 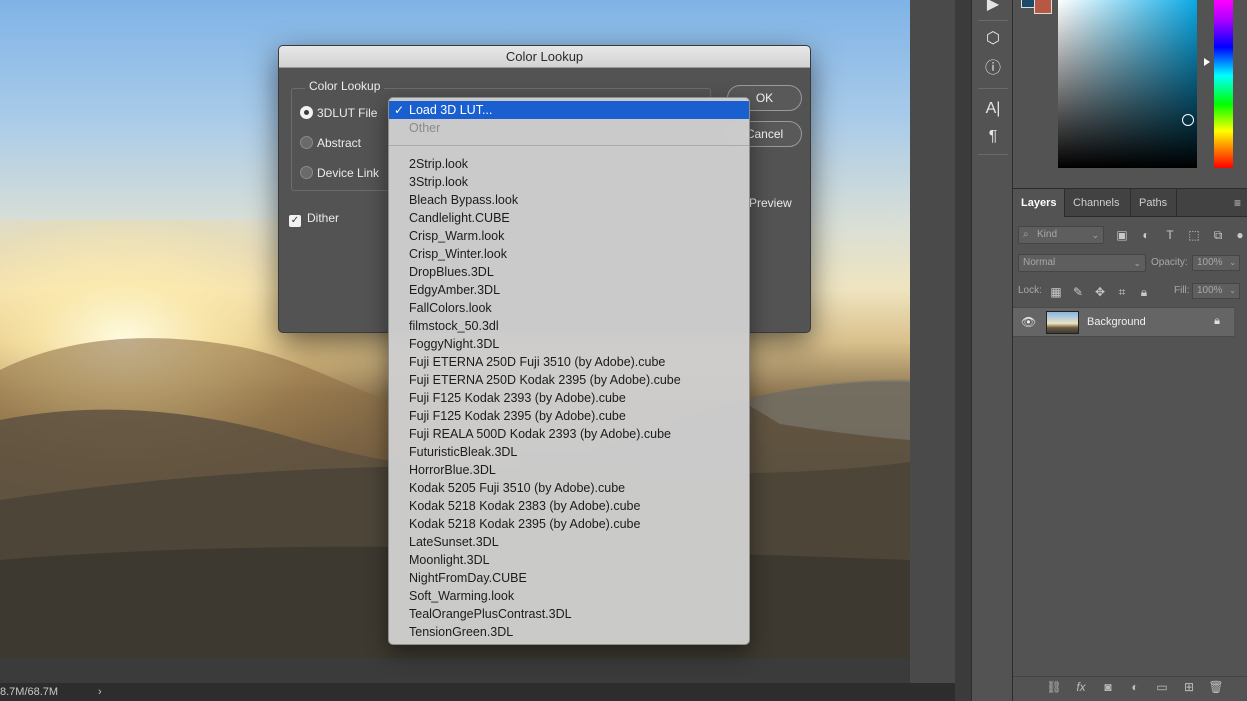 I want to click on radio-3dlut-file: 3DLUT File, so click(x=338, y=113).